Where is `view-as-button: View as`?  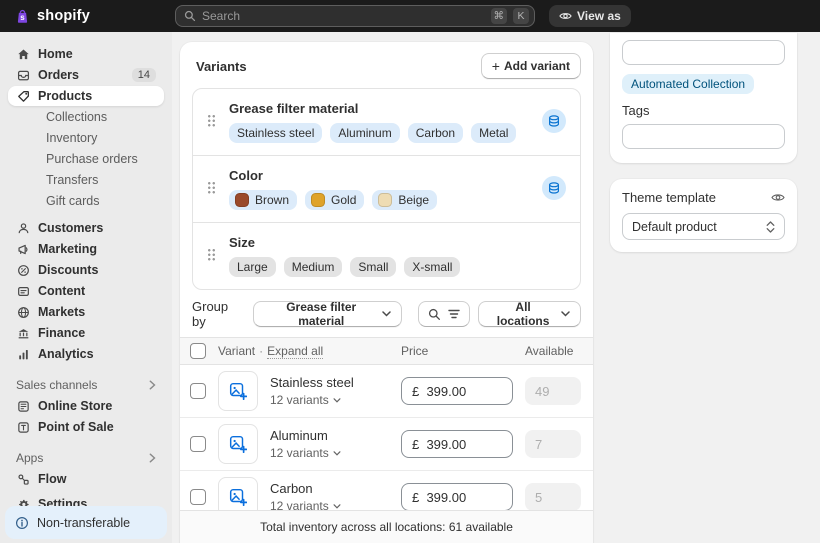 view-as-button: View as is located at coordinates (590, 16).